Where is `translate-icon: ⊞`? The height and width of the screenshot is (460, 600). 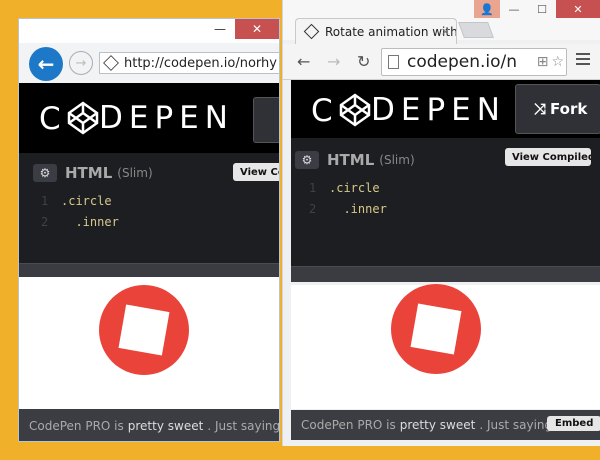
translate-icon: ⊞ is located at coordinates (543, 62).